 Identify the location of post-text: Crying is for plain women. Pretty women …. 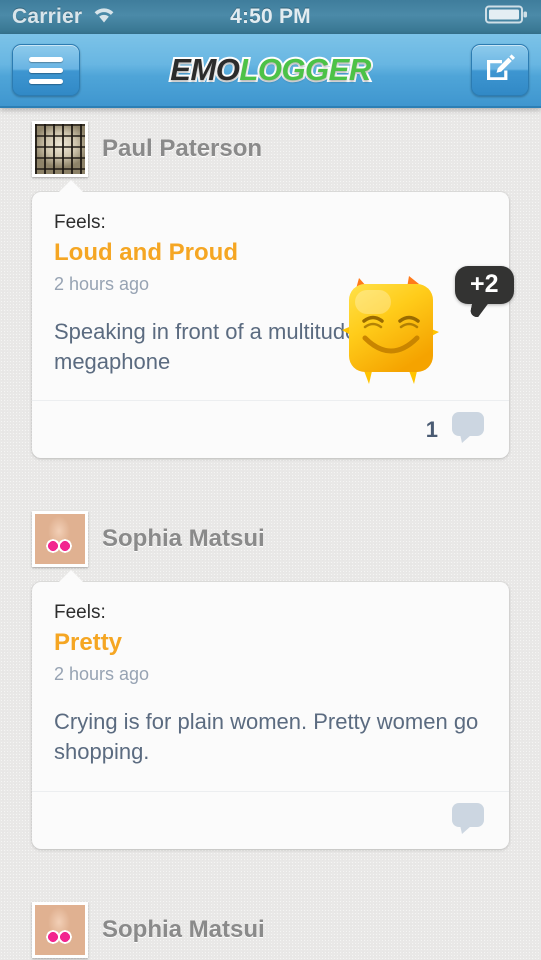
(266, 737).